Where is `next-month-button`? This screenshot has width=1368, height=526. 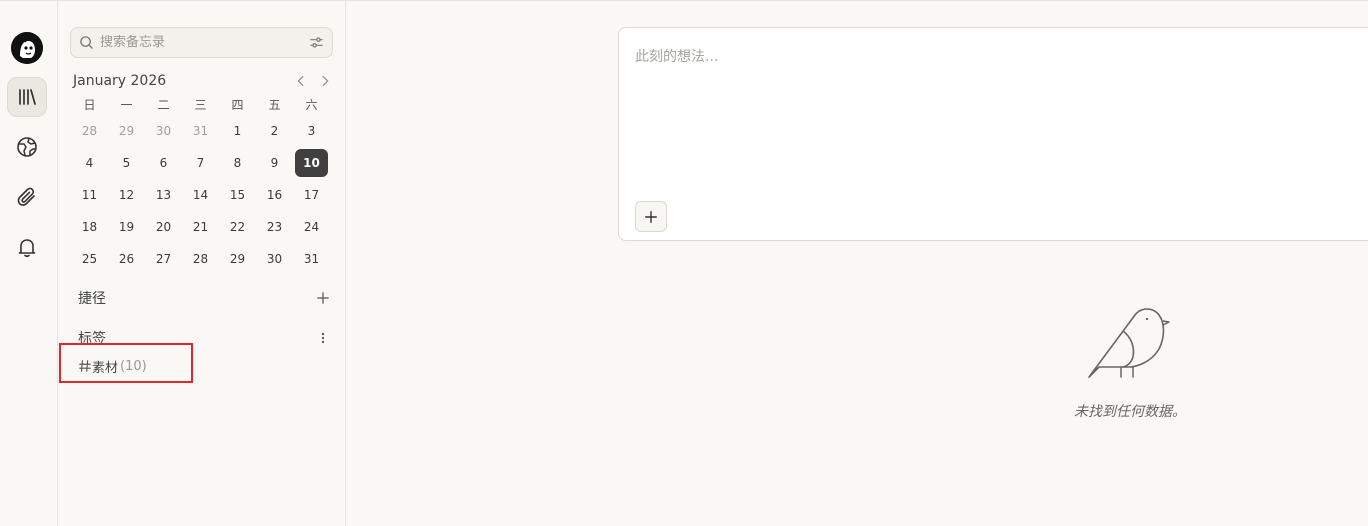
next-month-button is located at coordinates (325, 81).